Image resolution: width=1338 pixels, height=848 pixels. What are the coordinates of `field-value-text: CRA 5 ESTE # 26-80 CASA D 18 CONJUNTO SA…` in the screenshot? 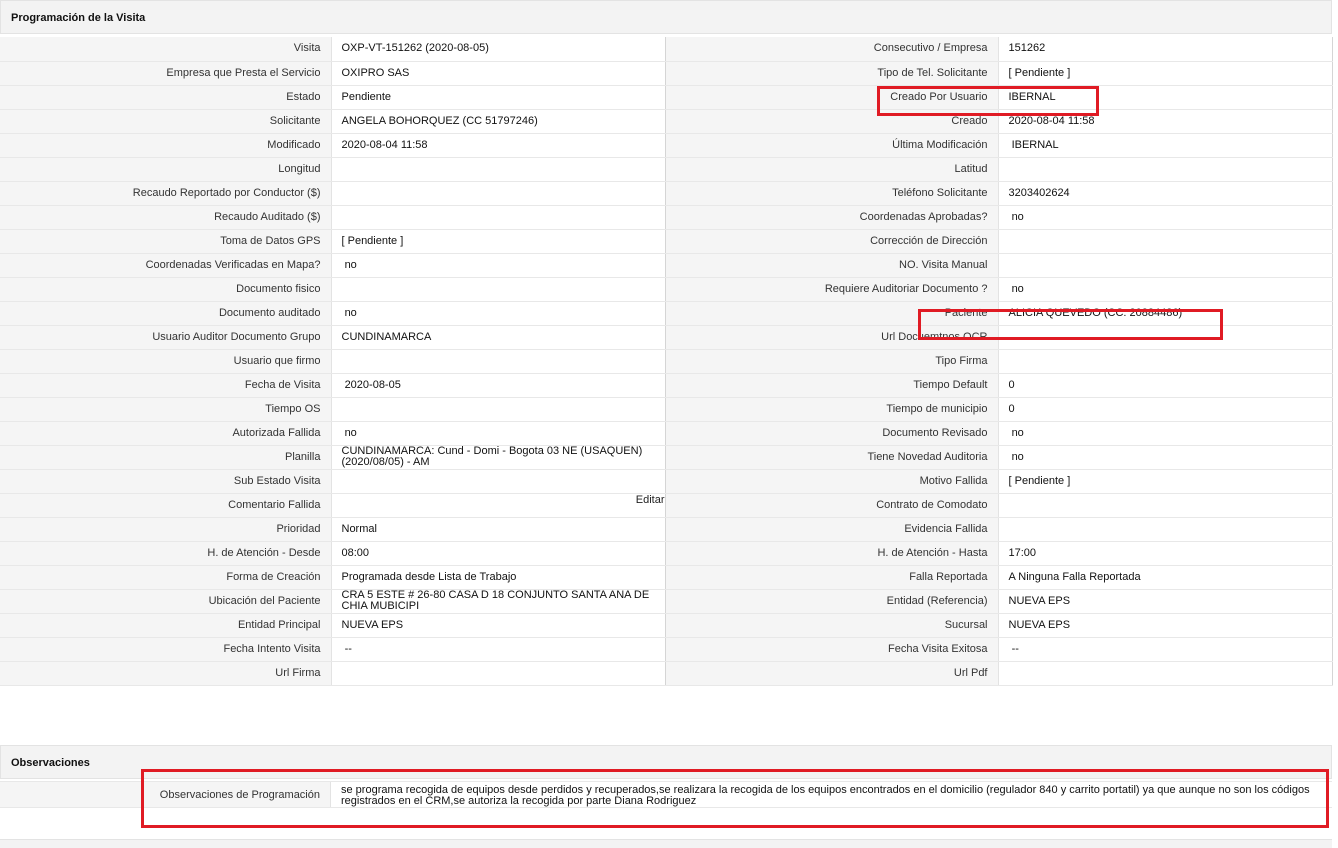 It's located at (497, 600).